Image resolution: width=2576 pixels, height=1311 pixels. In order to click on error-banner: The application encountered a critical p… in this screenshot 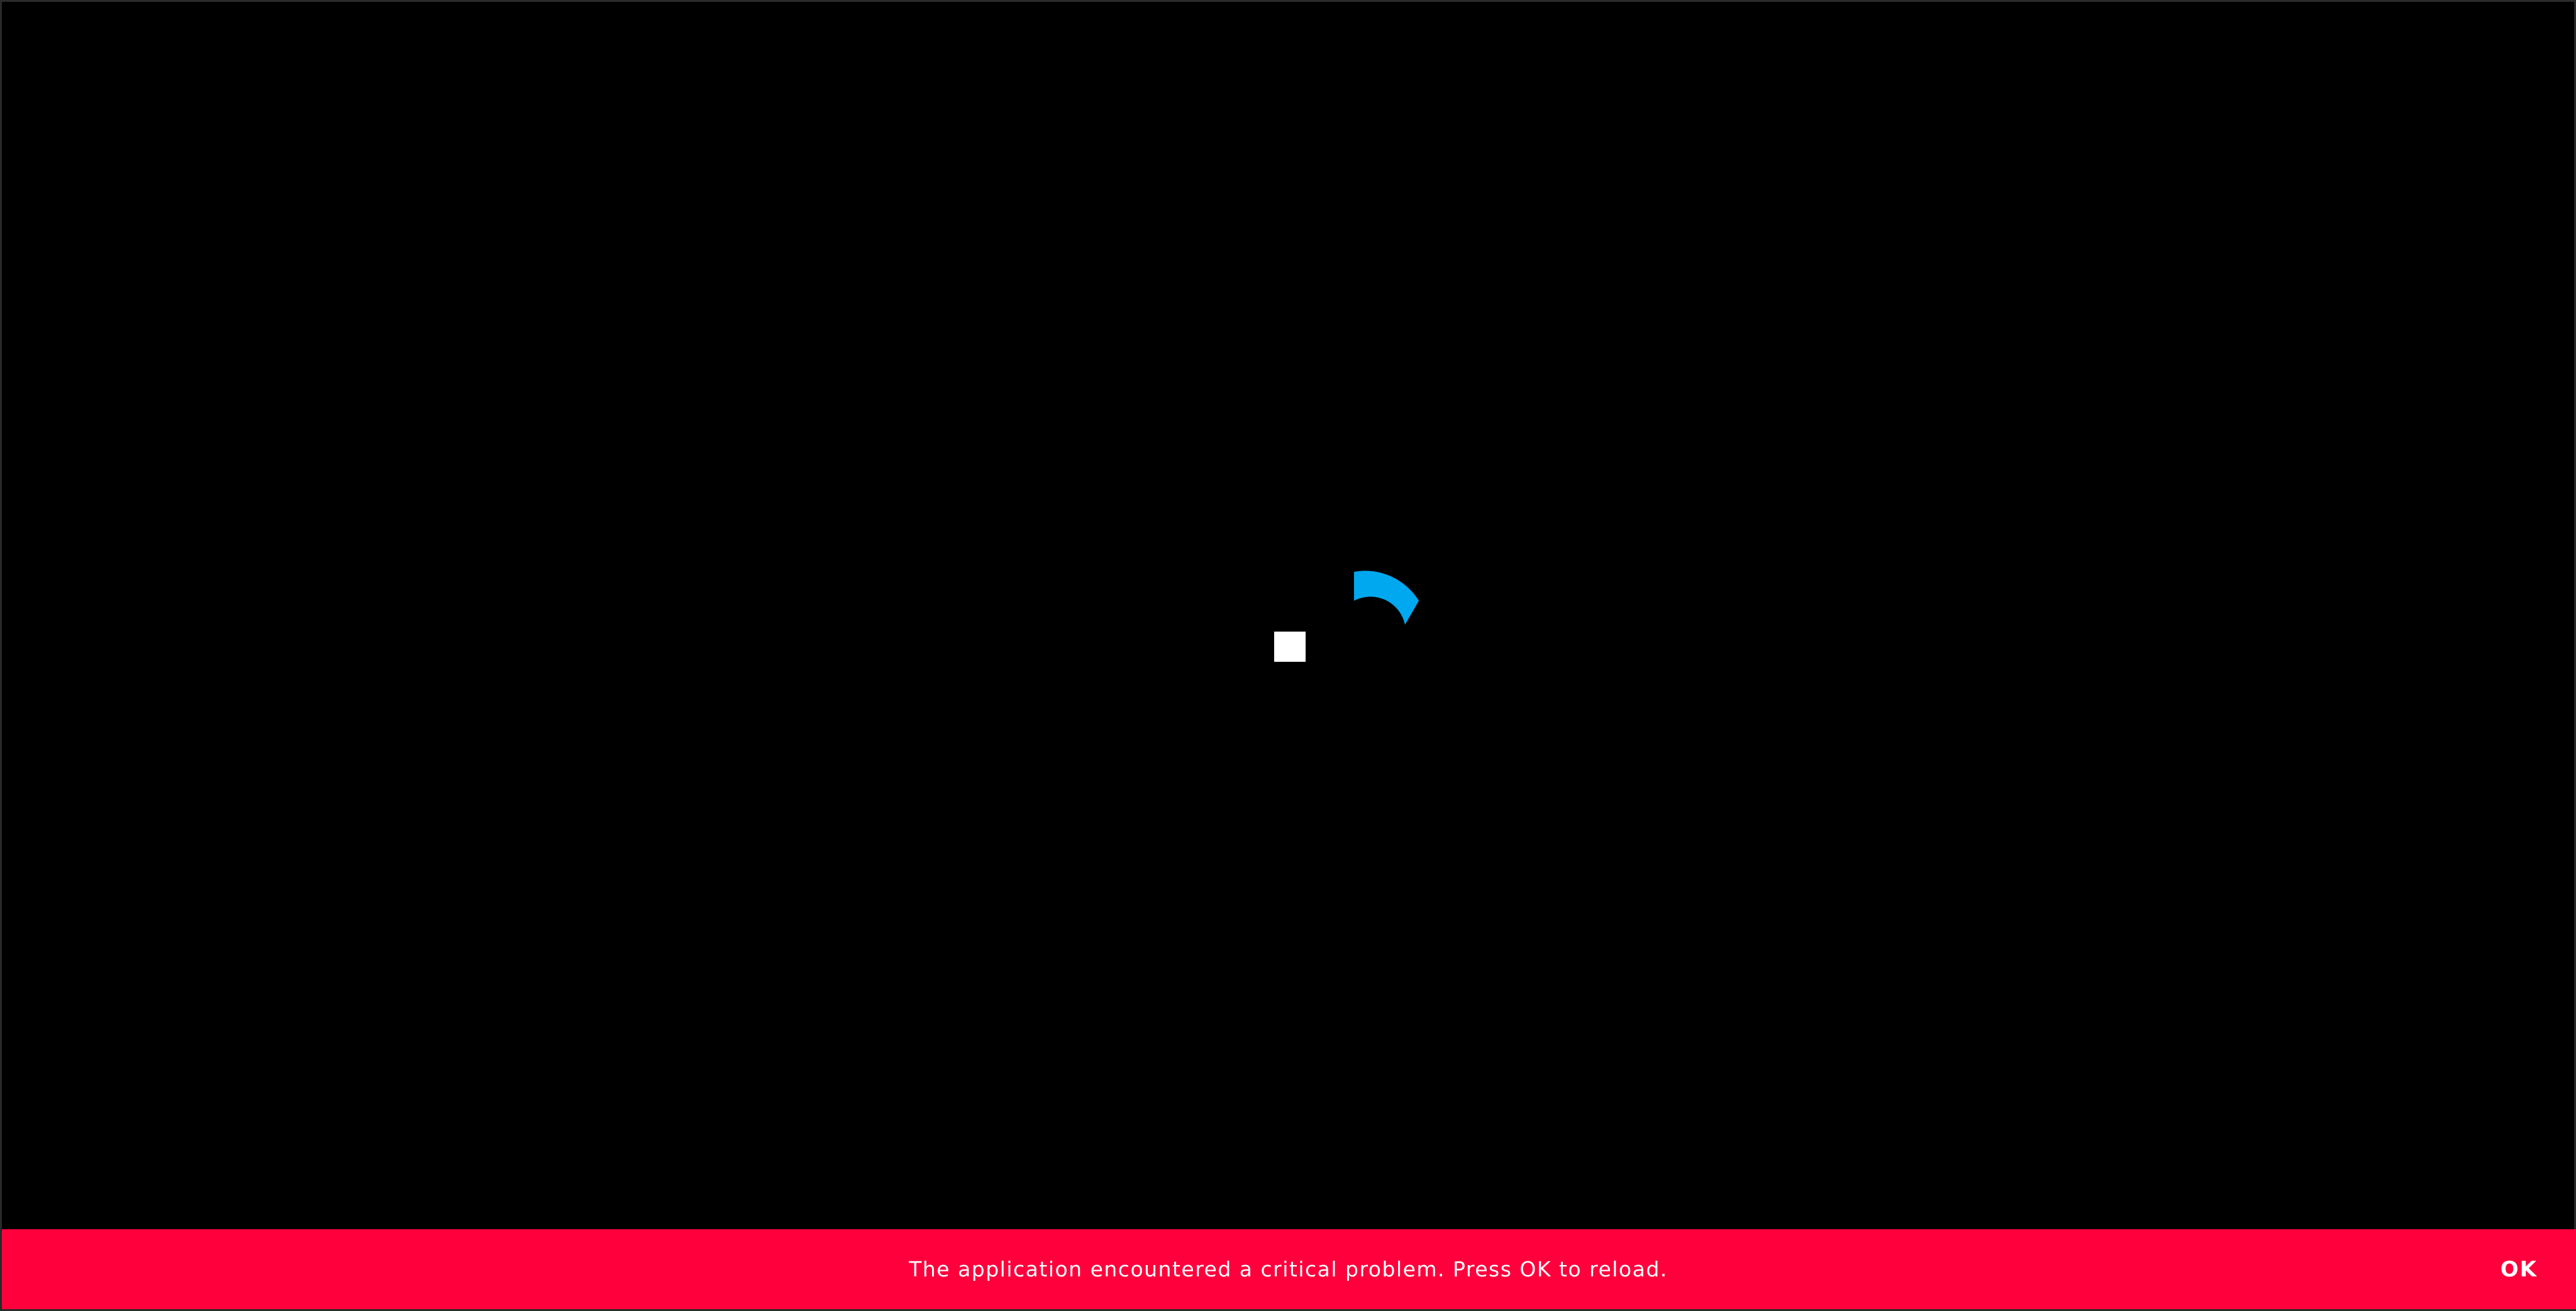, I will do `click(1289, 1269)`.